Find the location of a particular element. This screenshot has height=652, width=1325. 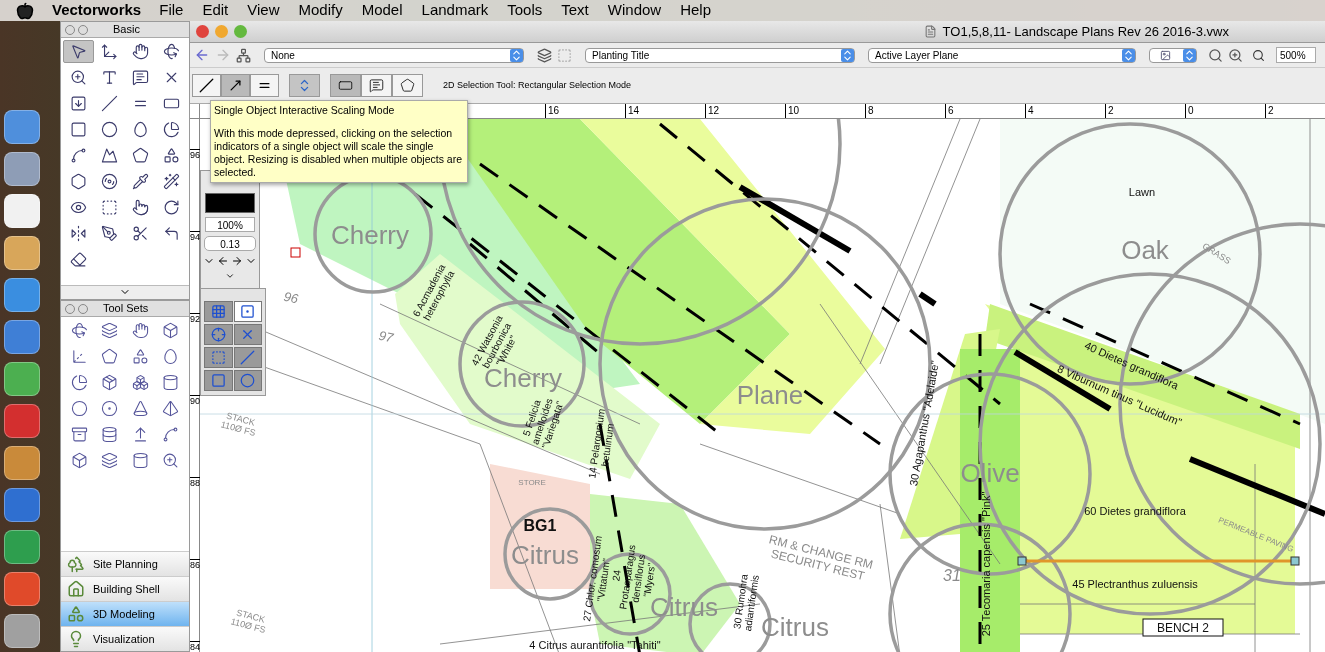

plane-dropdown: Active Layer Plane is located at coordinates (1002, 55).